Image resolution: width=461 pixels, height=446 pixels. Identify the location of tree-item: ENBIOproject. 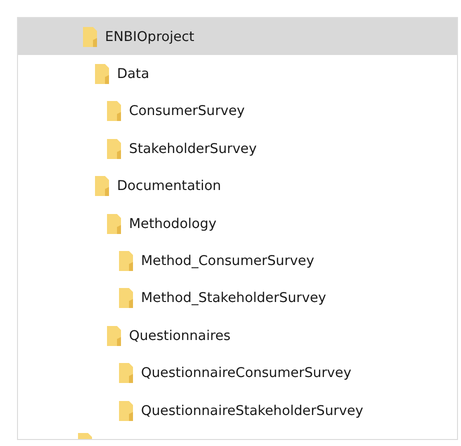
(237, 37).